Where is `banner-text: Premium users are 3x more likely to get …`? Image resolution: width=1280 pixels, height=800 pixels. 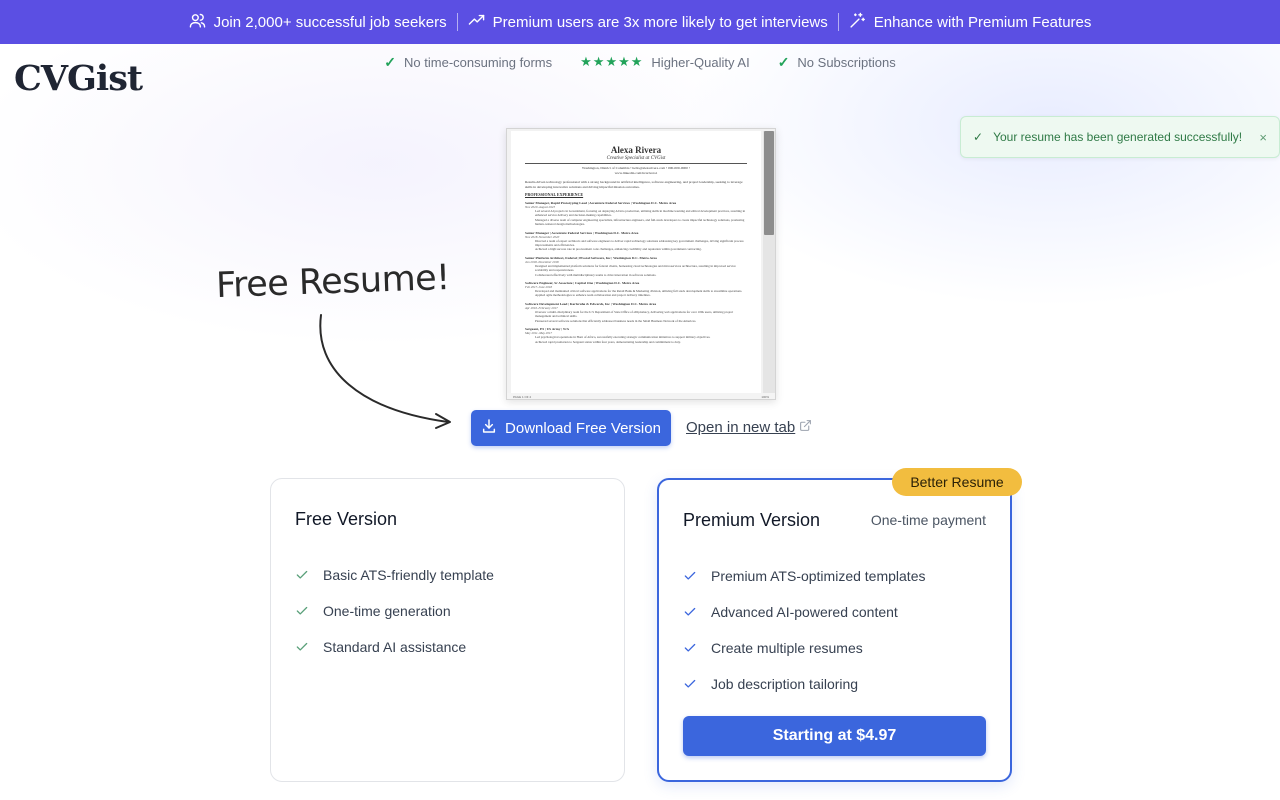
banner-text: Premium users are 3x more likely to get … is located at coordinates (660, 22).